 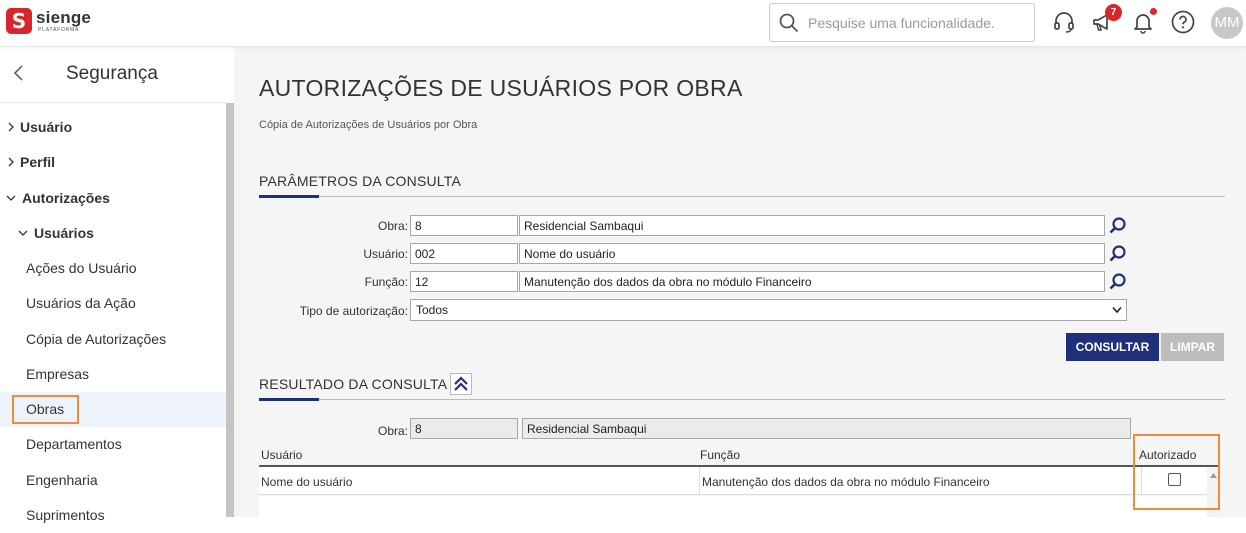 What do you see at coordinates (812, 225) in the screenshot?
I see `obra-desc-field: Residencial Sambaqui` at bounding box center [812, 225].